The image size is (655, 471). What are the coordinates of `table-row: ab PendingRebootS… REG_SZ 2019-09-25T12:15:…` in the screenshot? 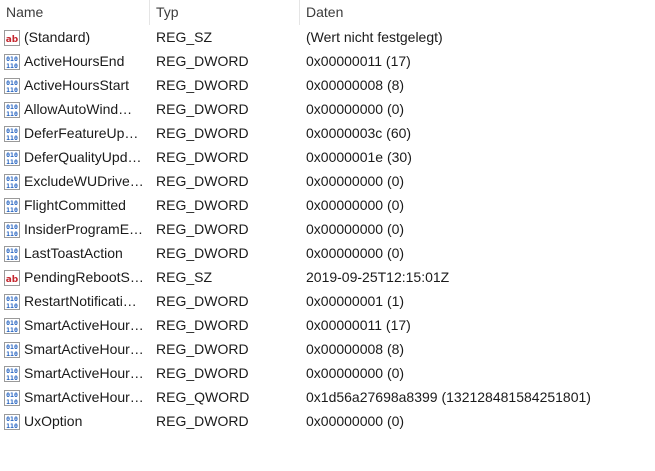 It's located at (327, 277).